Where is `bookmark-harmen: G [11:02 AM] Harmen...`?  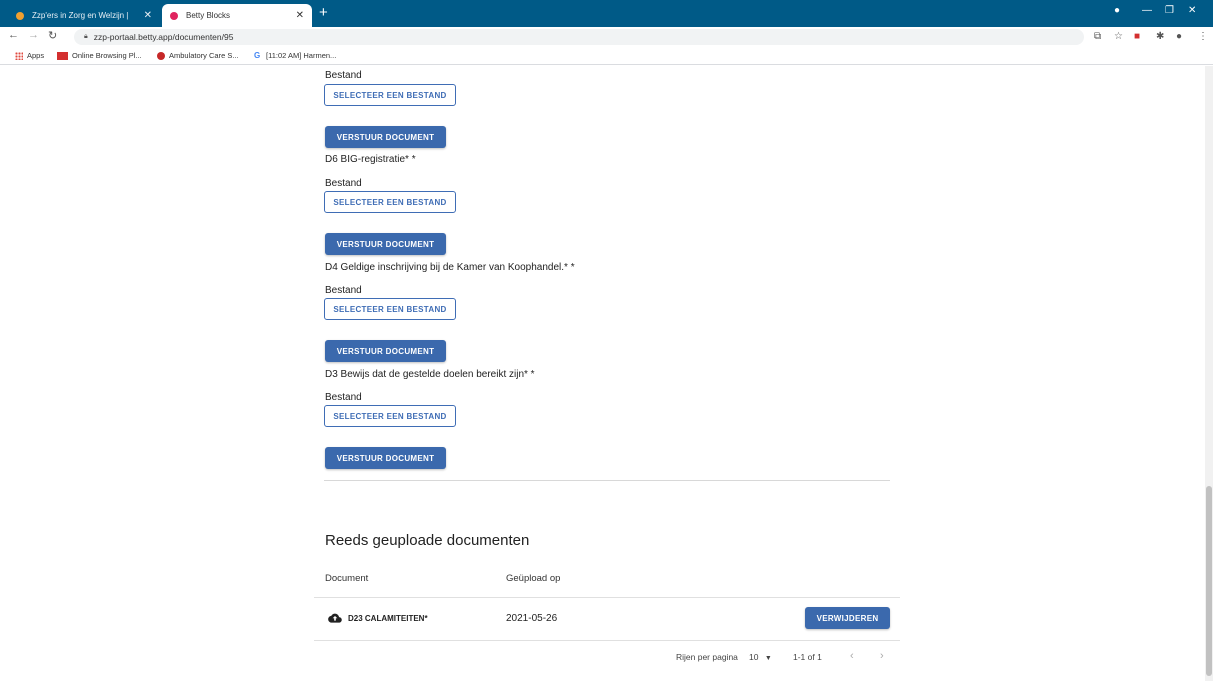
bookmark-harmen: G [11:02 AM] Harmen... is located at coordinates (295, 55).